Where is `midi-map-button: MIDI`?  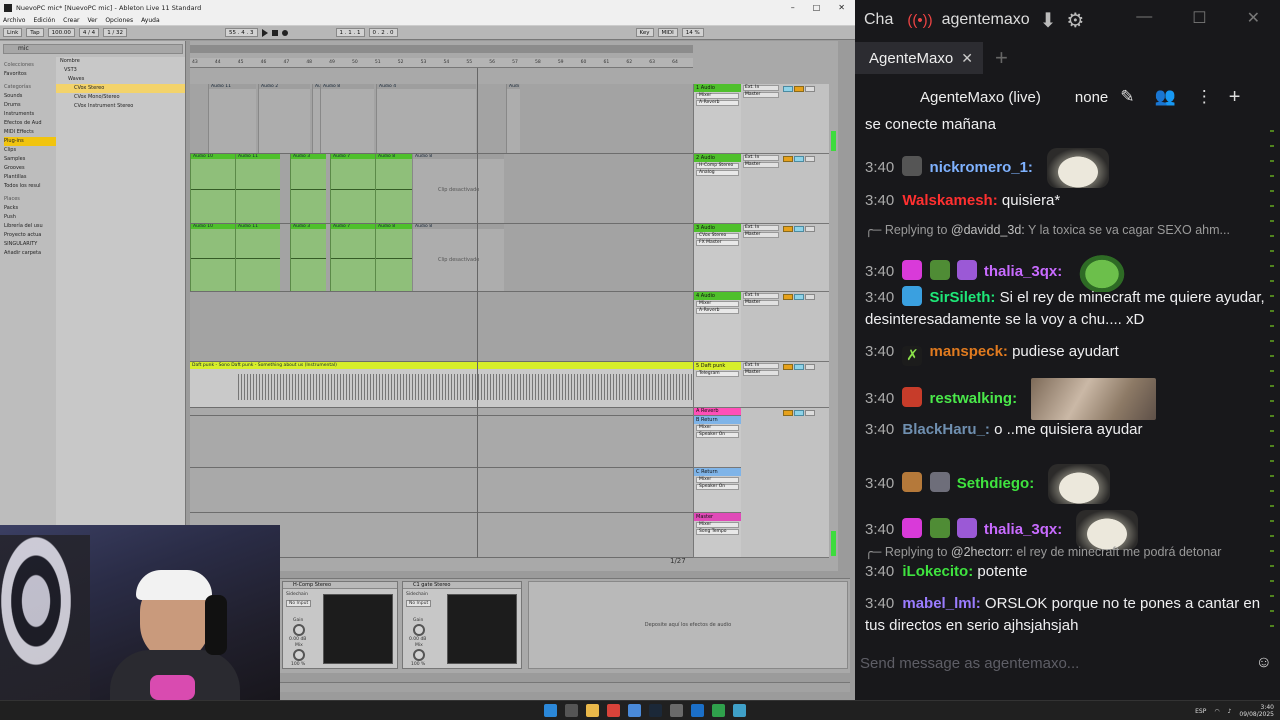 midi-map-button: MIDI is located at coordinates (667, 32).